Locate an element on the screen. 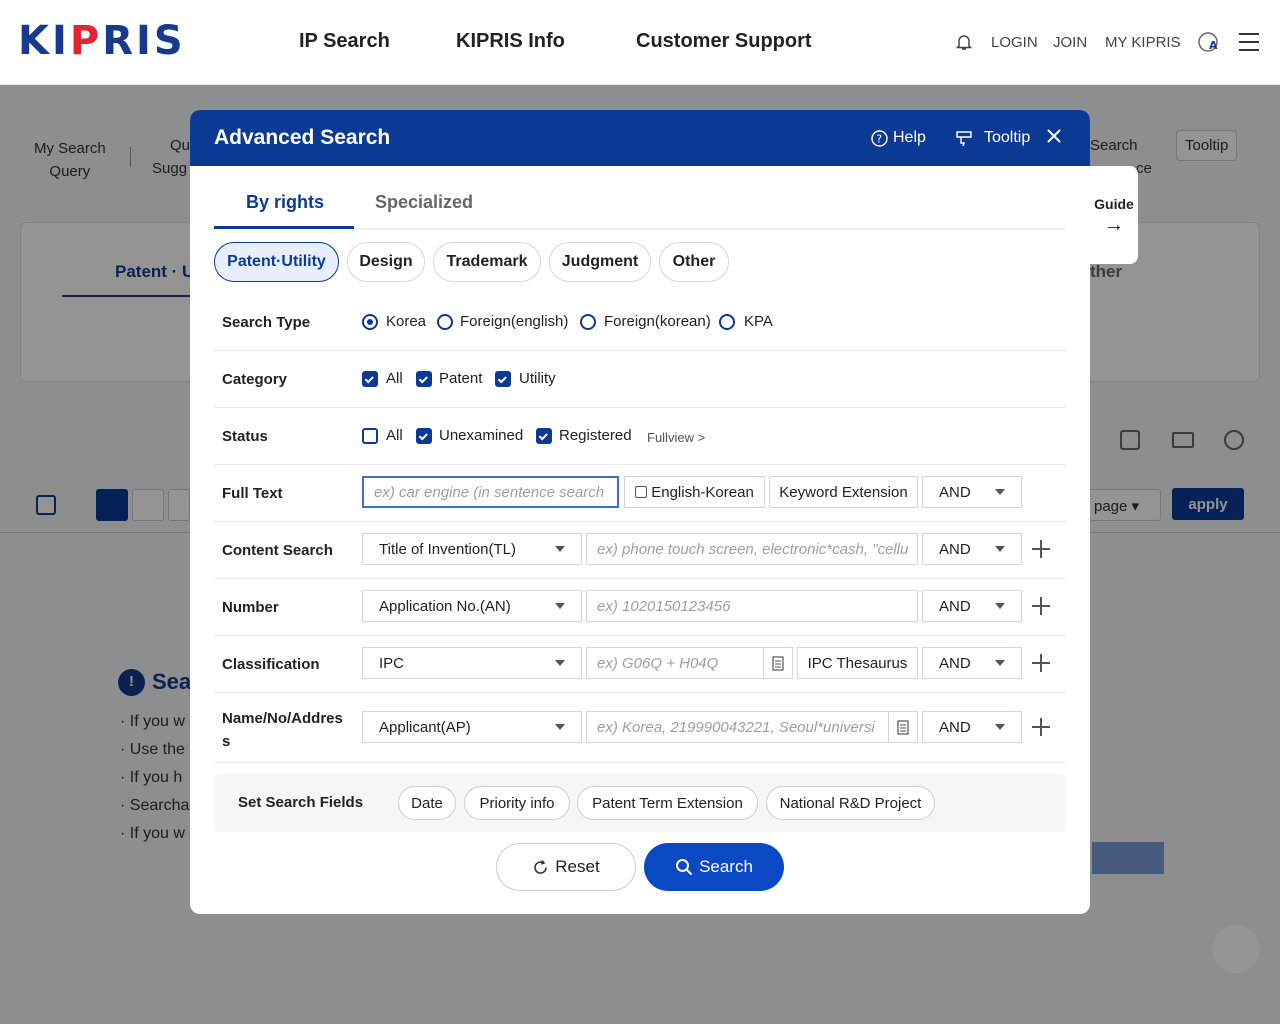 The height and width of the screenshot is (1024, 1280). chip-design: Design is located at coordinates (386, 262).